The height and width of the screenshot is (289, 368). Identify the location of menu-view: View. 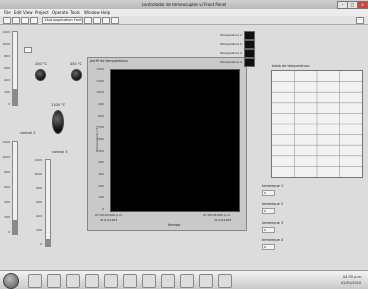
(28, 12).